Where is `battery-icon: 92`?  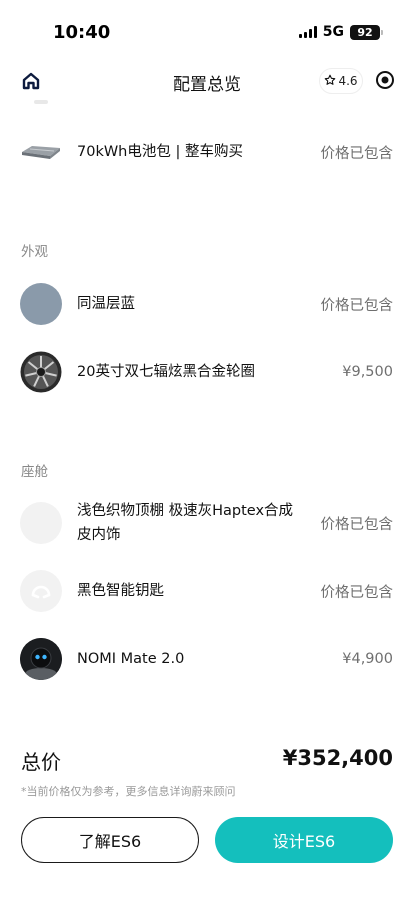 battery-icon: 92 is located at coordinates (366, 32).